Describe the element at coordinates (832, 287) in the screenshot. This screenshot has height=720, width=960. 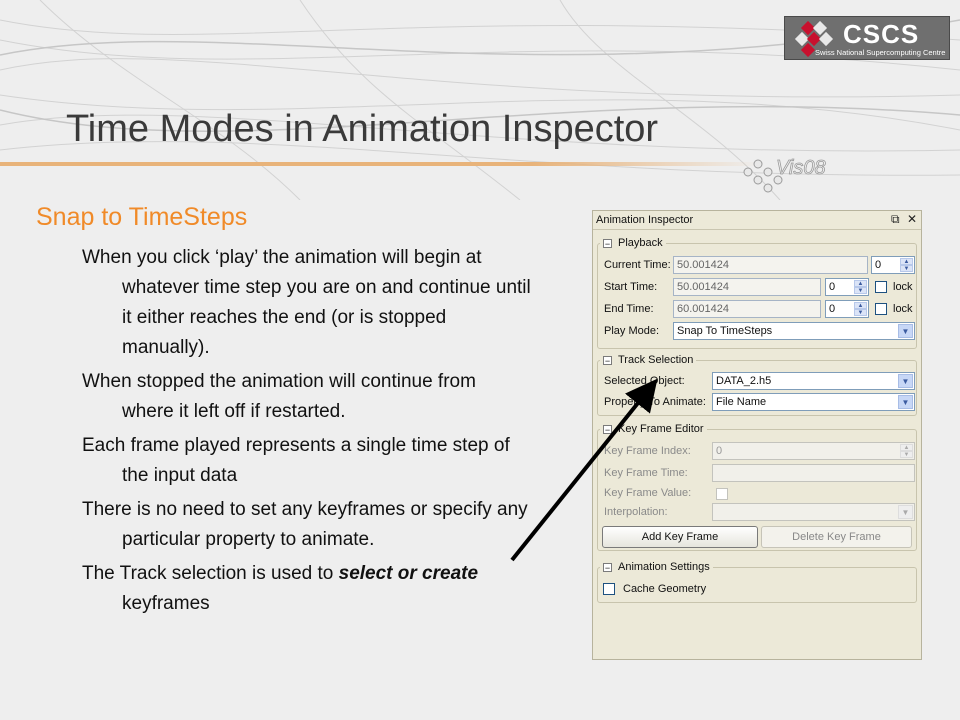
I see `start-index-value: 0` at that location.